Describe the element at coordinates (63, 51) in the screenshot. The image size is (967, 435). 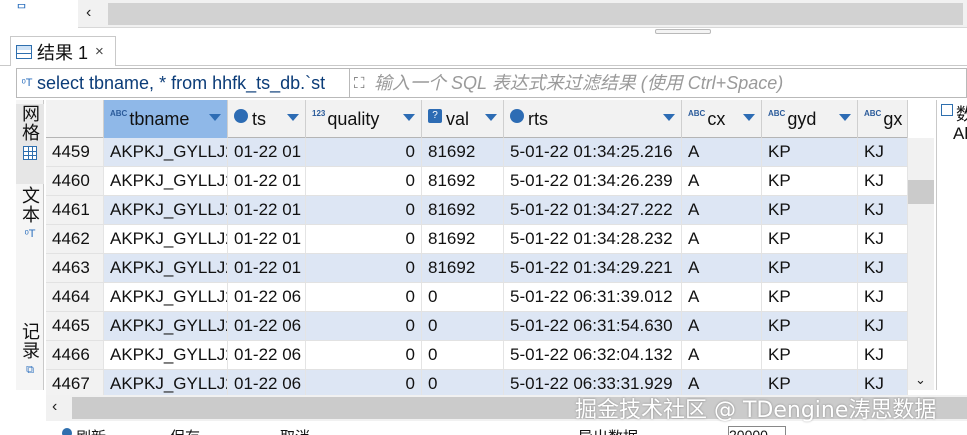
I see `tab-result-1: 结果 1 ×` at that location.